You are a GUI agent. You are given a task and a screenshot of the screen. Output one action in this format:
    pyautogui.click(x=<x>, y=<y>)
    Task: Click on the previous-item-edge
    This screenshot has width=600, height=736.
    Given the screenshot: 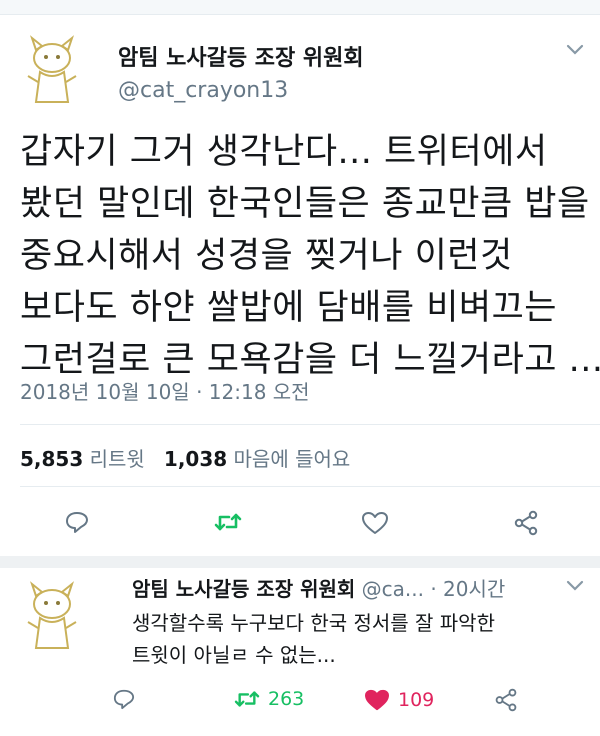 What is the action you would take?
    pyautogui.click(x=300, y=7)
    